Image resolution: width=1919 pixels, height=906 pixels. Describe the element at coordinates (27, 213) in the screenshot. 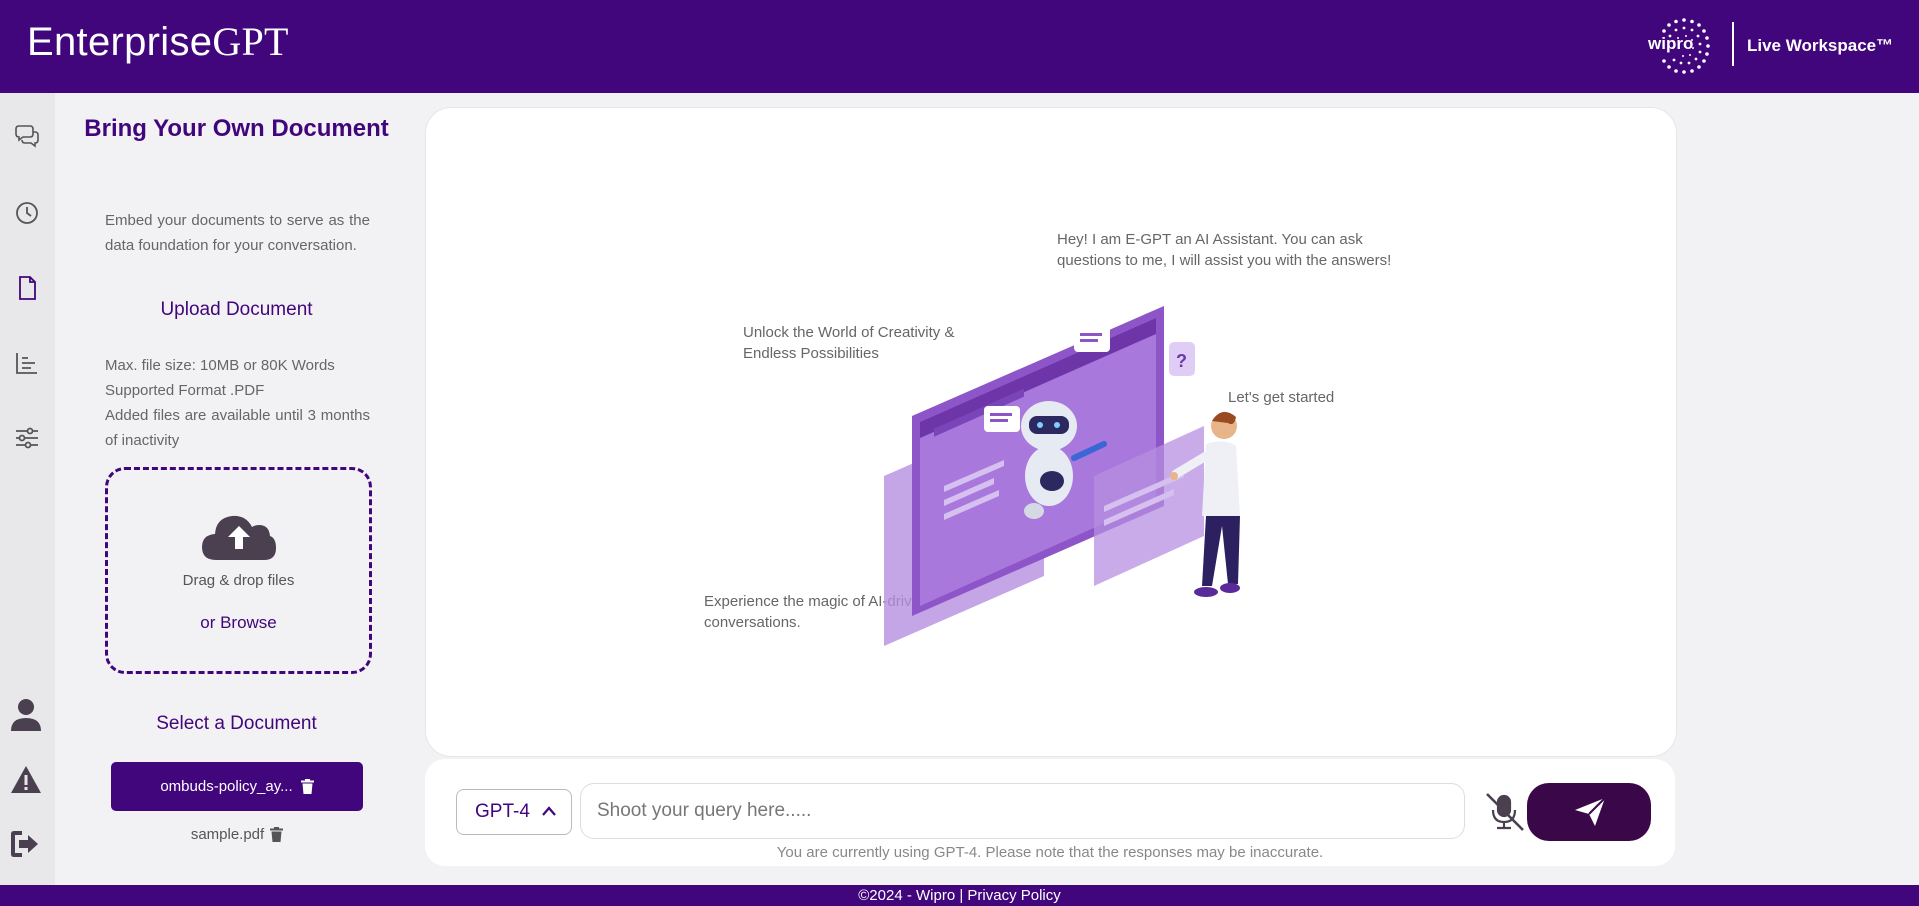

I see `history-icon` at that location.